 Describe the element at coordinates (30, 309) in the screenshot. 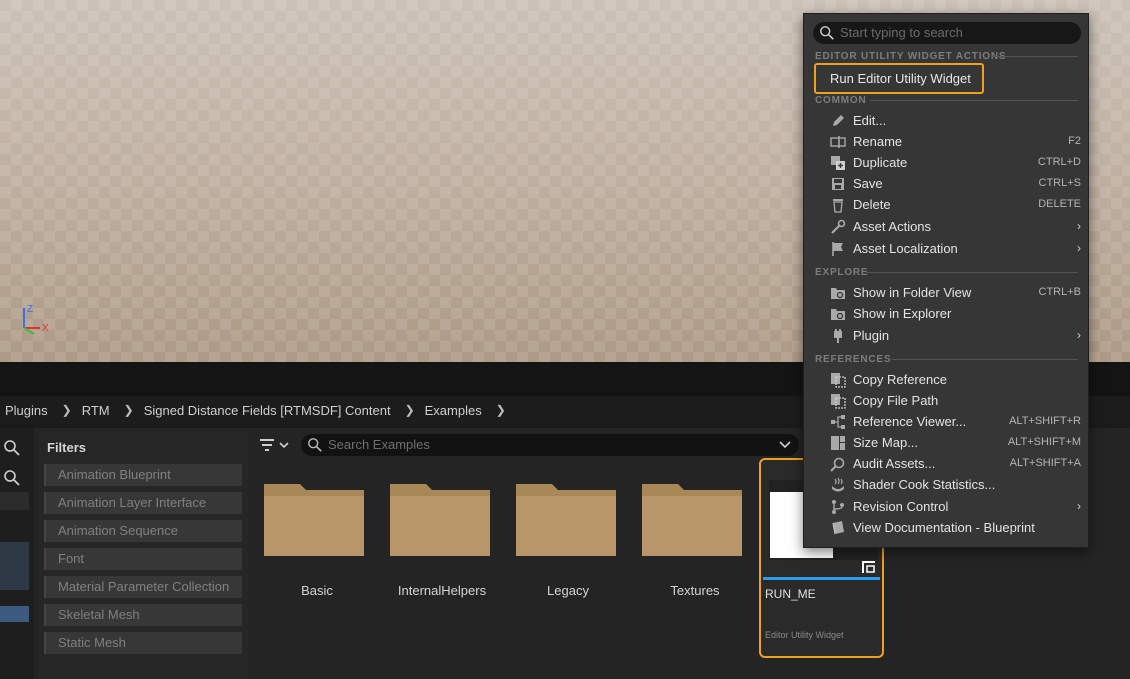

I see `gizmo-z-label: Z` at that location.